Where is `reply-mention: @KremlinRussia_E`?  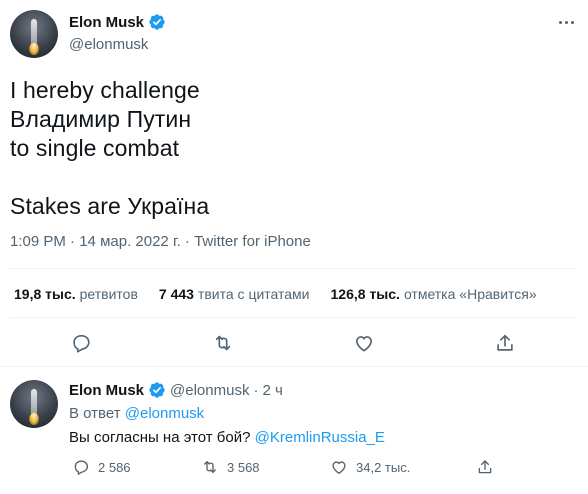
reply-mention: @KremlinRussia_E is located at coordinates (320, 437).